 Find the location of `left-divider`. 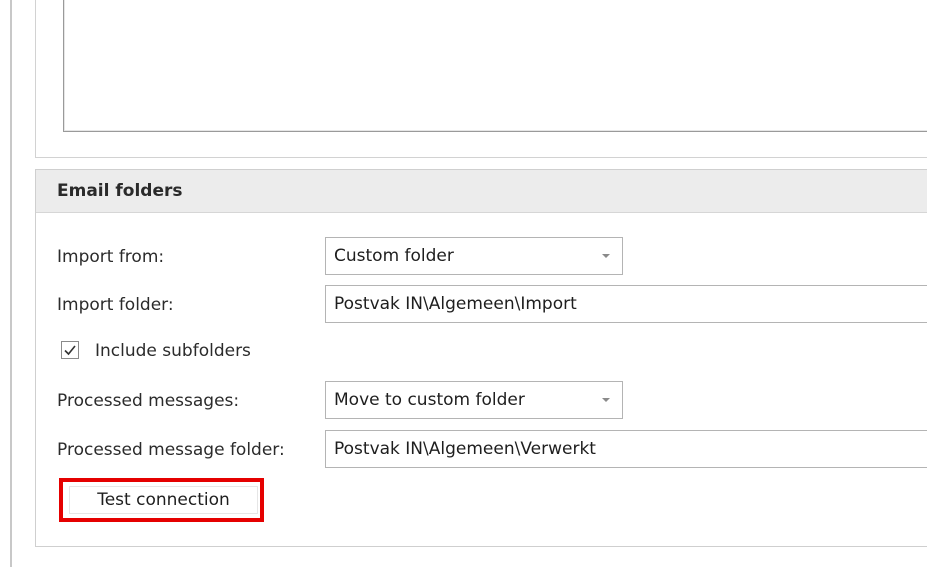

left-divider is located at coordinates (11, 283).